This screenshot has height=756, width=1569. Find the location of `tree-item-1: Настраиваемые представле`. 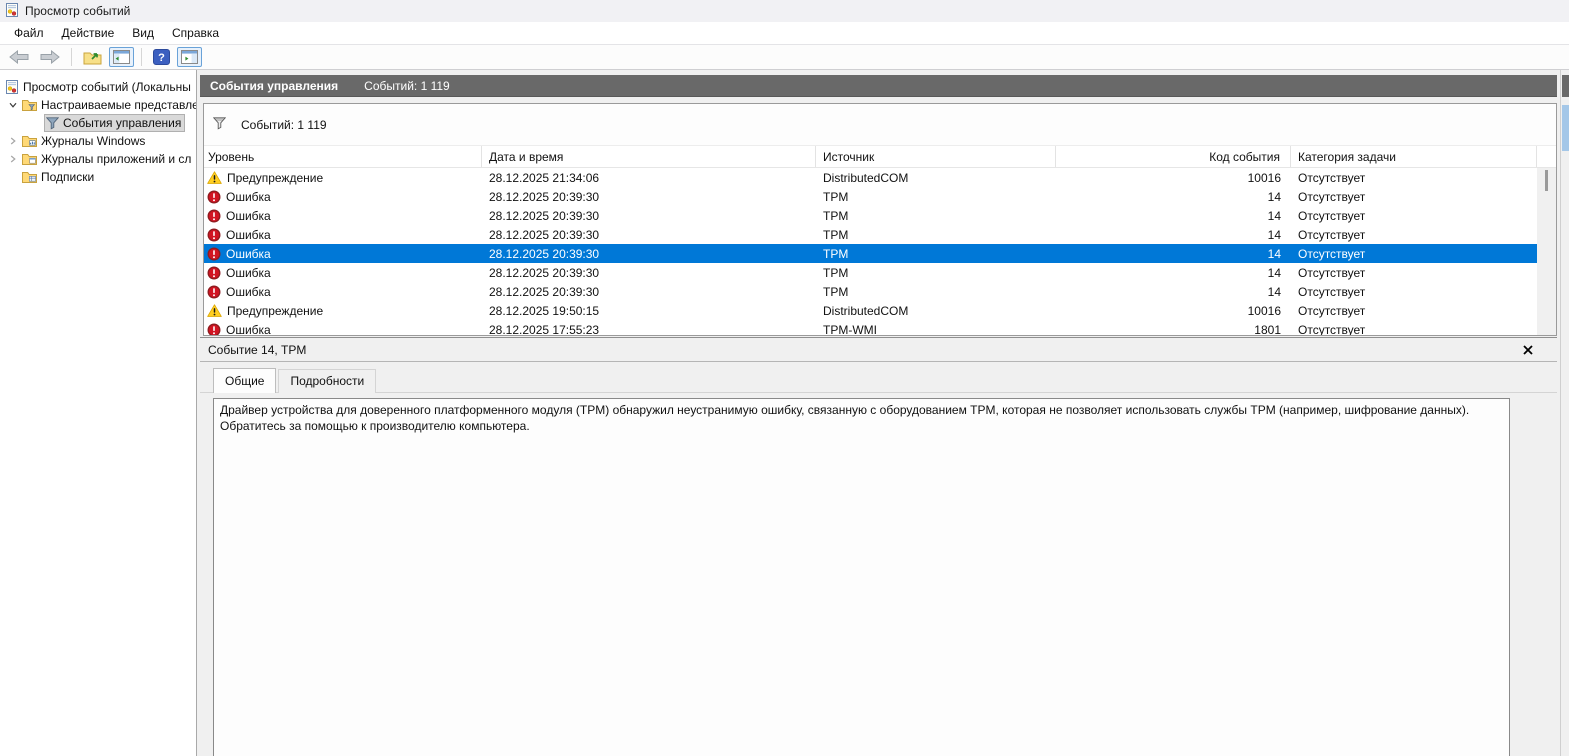

tree-item-1: Настраиваемые представле is located at coordinates (98, 105).